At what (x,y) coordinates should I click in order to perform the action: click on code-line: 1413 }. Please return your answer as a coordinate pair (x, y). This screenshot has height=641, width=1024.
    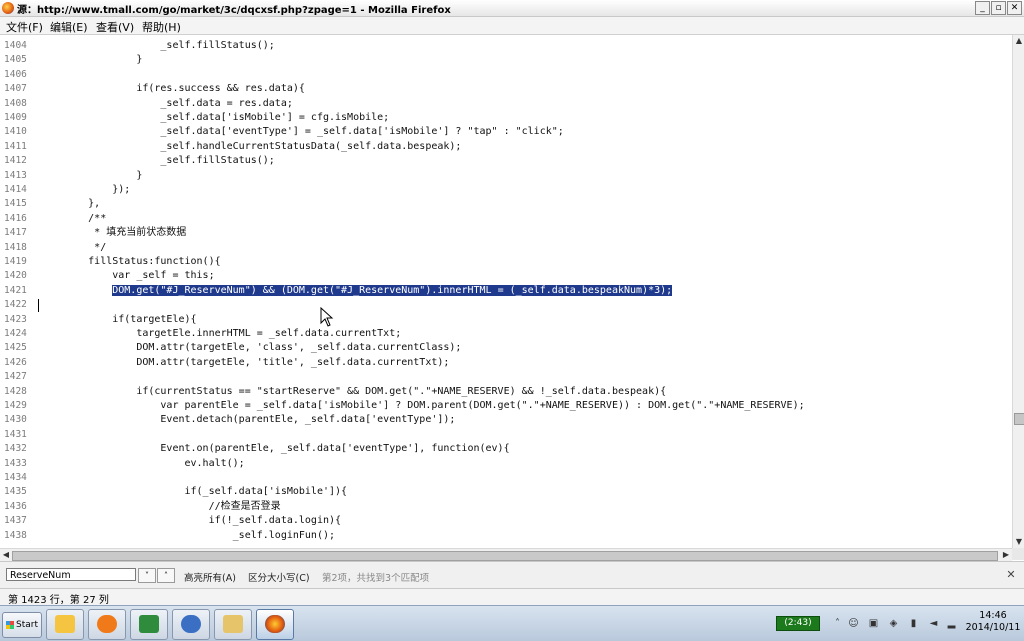
    Looking at the image, I should click on (506, 176).